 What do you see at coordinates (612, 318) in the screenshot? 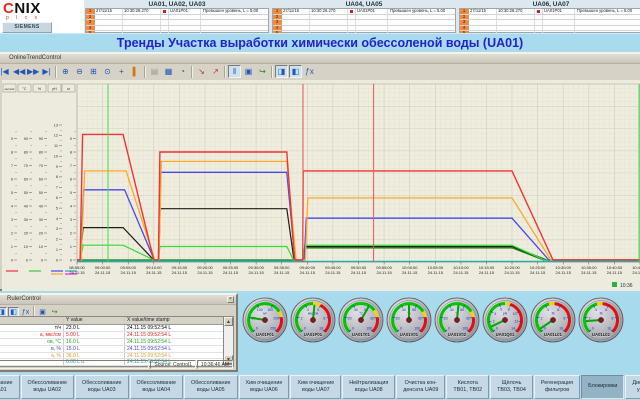
I see `svg-text: 8` at bounding box center [612, 318].